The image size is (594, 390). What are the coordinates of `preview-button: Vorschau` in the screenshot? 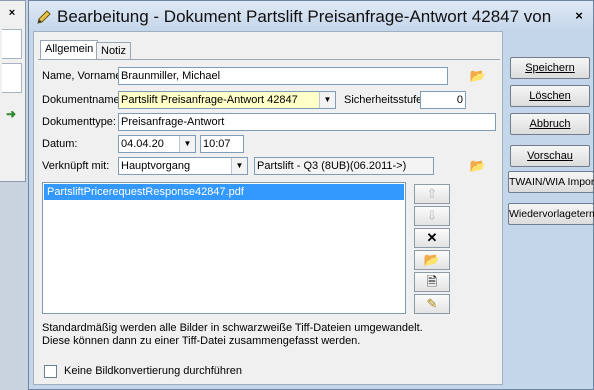 It's located at (550, 156).